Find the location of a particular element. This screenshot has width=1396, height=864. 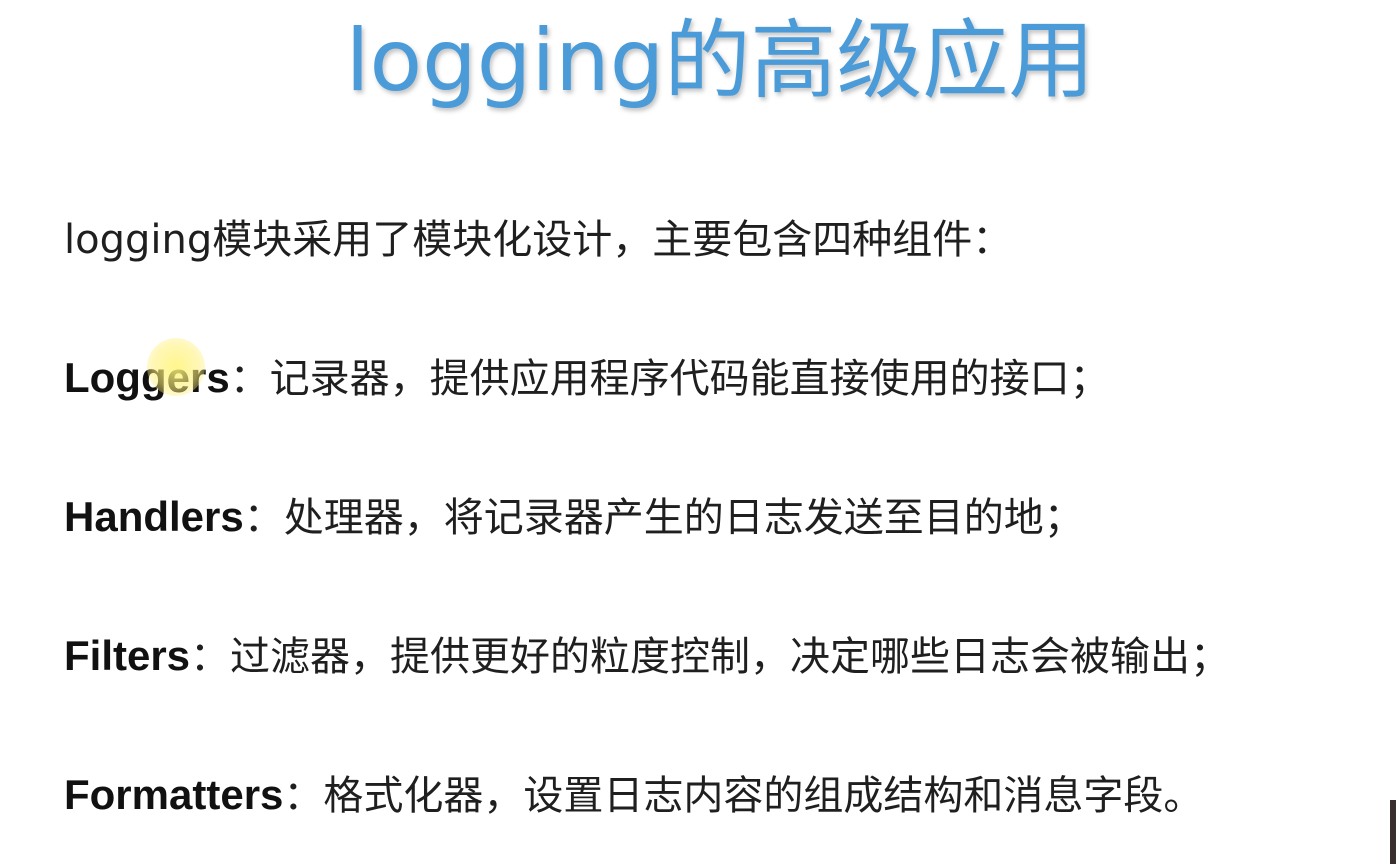

component-term-loggers: Loggers is located at coordinates (147, 377).